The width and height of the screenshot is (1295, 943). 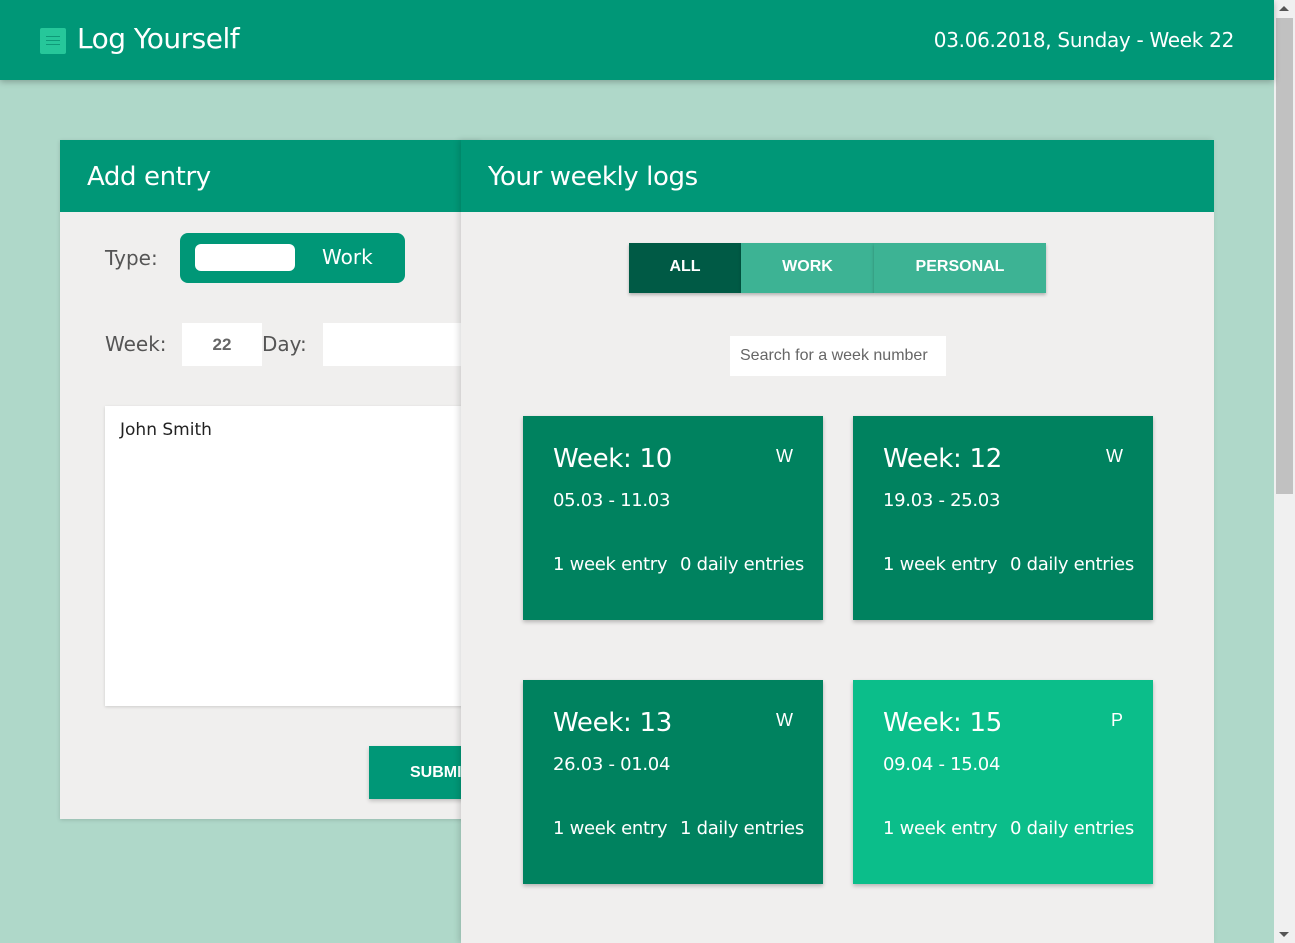 I want to click on week-card-type-badge: P, so click(x=1116, y=720).